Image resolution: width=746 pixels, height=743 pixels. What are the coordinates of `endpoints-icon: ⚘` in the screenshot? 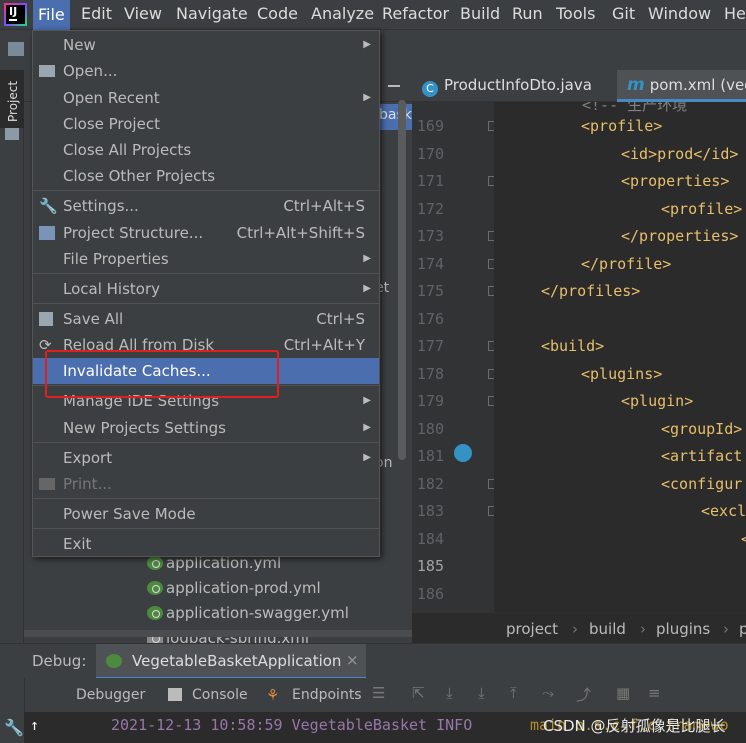 It's located at (273, 695).